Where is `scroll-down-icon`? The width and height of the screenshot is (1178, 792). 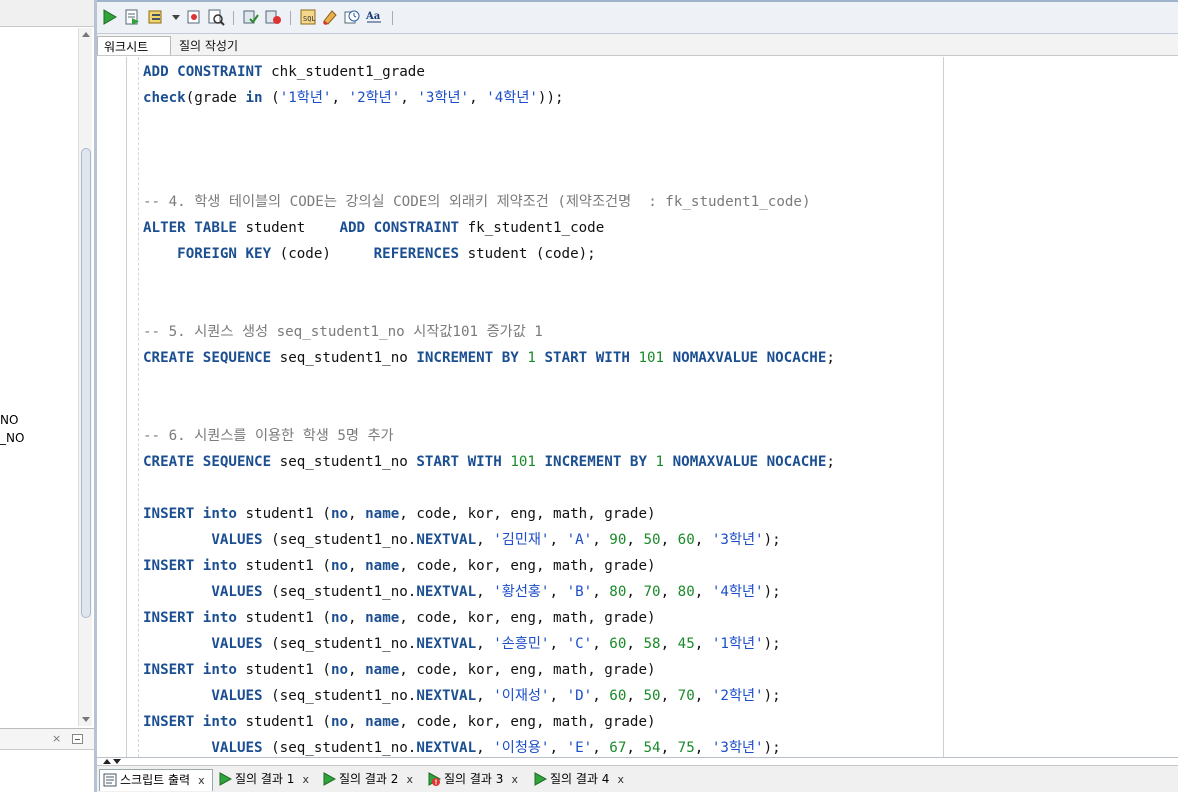
scroll-down-icon is located at coordinates (86, 719).